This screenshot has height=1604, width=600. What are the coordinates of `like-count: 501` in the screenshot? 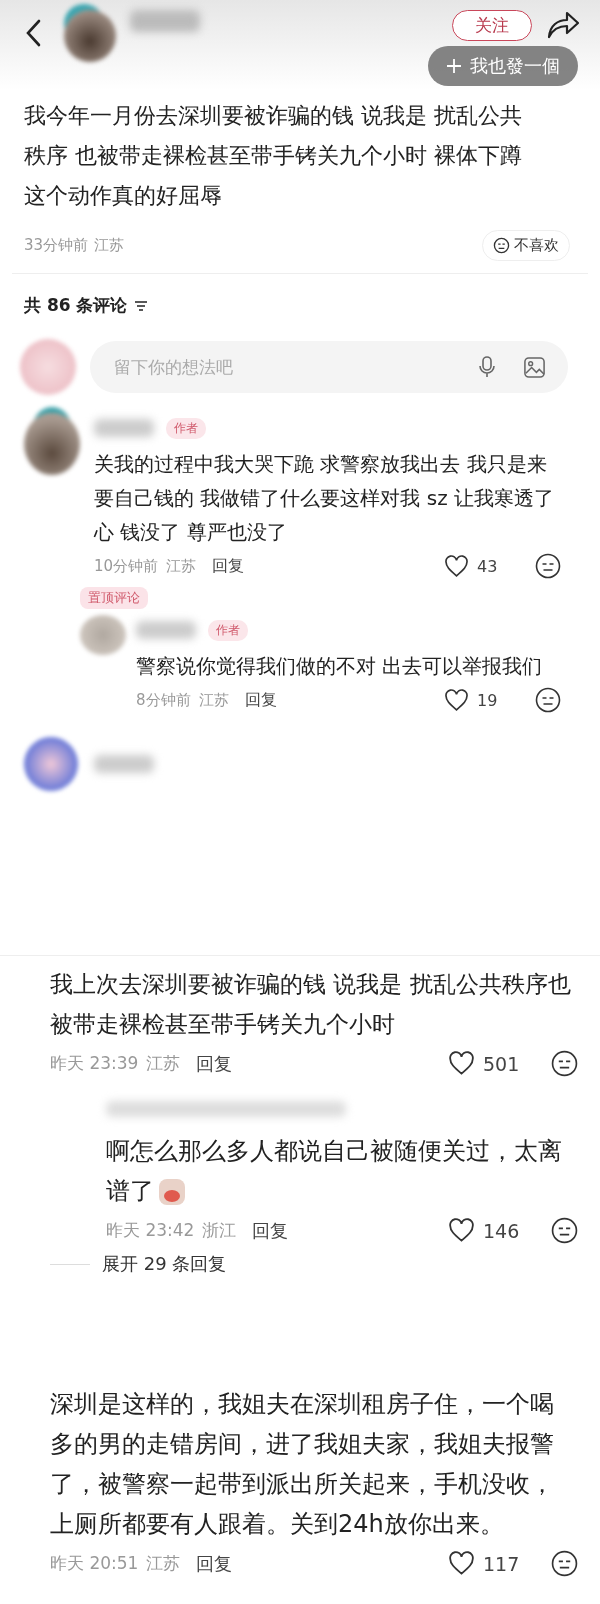 It's located at (502, 1063).